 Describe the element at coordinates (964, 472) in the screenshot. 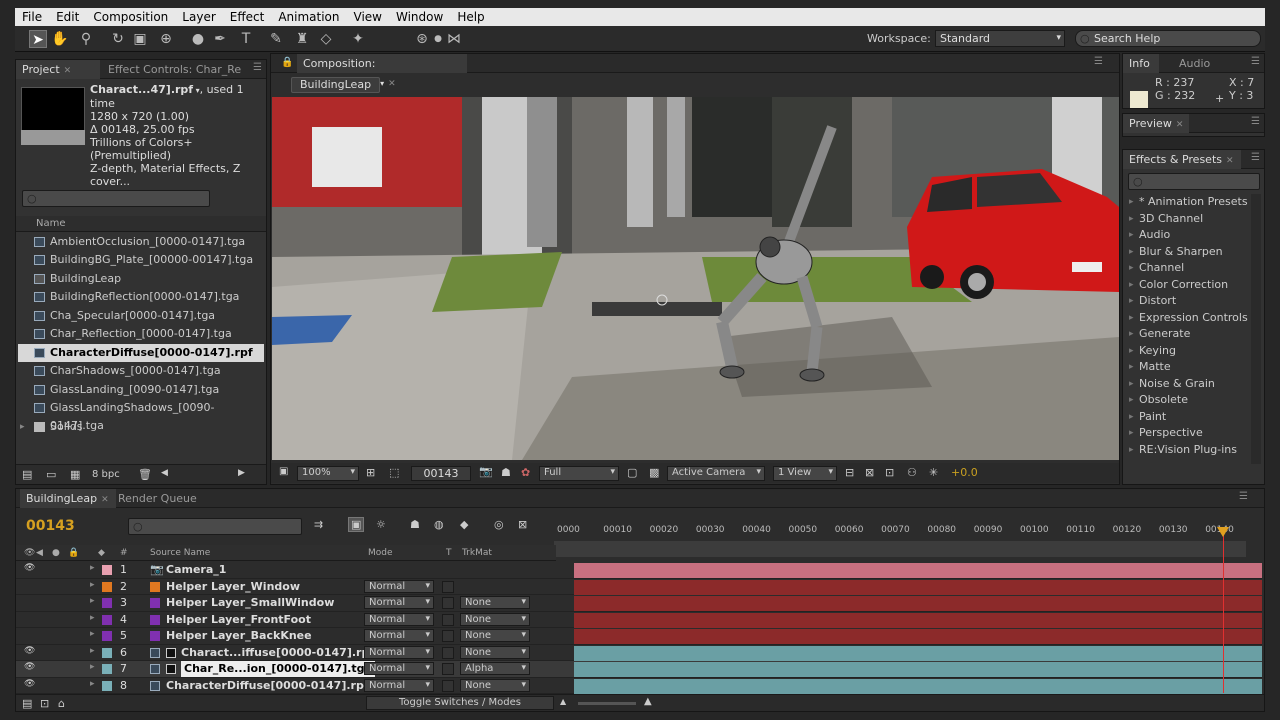

I see `exposure-value: +0.0` at that location.